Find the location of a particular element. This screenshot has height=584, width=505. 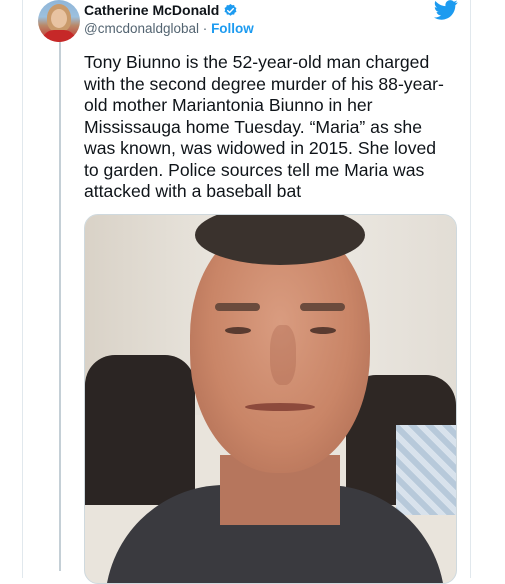

verified-badge-icon is located at coordinates (230, 9).